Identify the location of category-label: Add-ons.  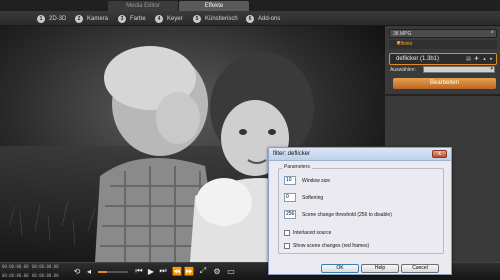
(269, 18).